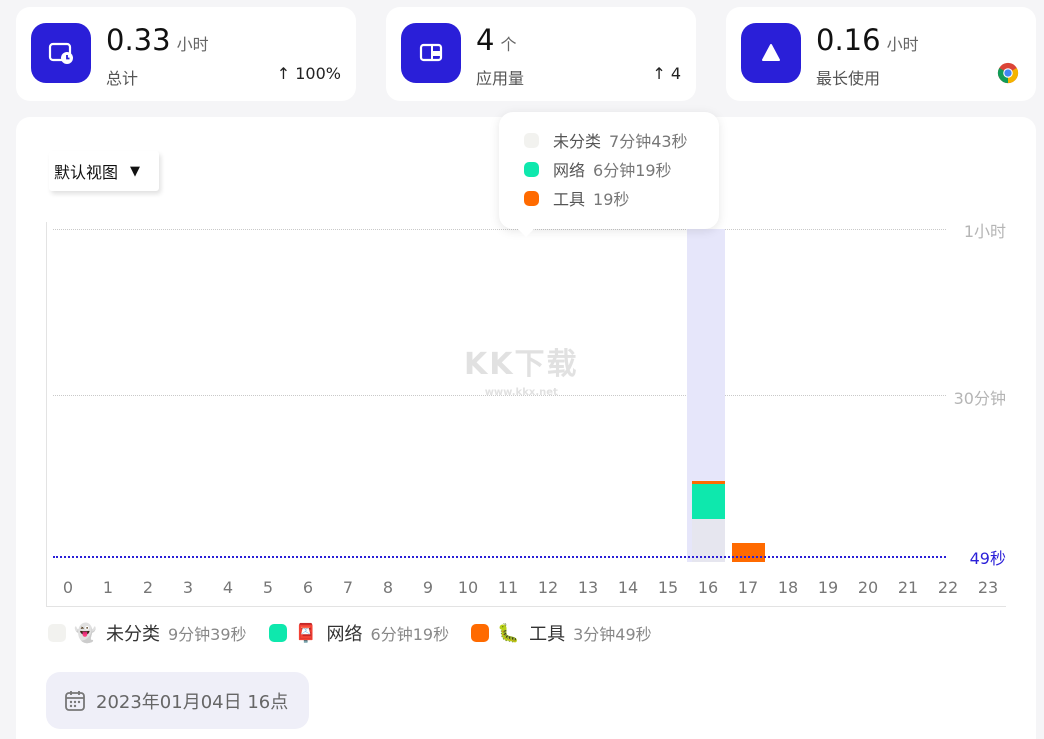 Image resolution: width=1044 pixels, height=739 pixels. What do you see at coordinates (988, 587) in the screenshot?
I see `x-tick-label: 23` at bounding box center [988, 587].